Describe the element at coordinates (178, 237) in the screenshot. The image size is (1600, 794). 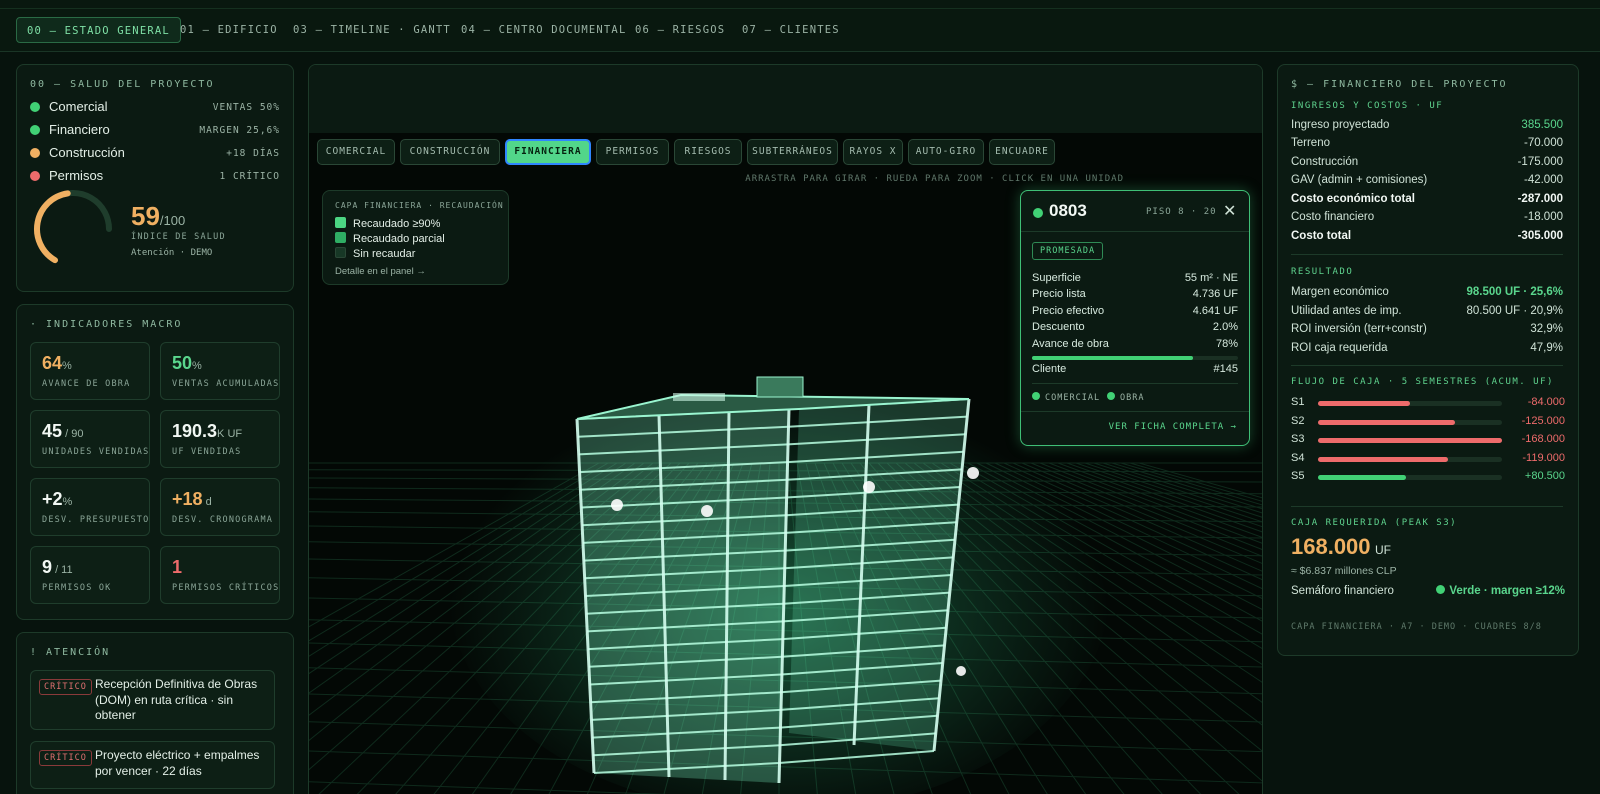
I see `health-score-label: ÍNDICE DE SALUD` at that location.